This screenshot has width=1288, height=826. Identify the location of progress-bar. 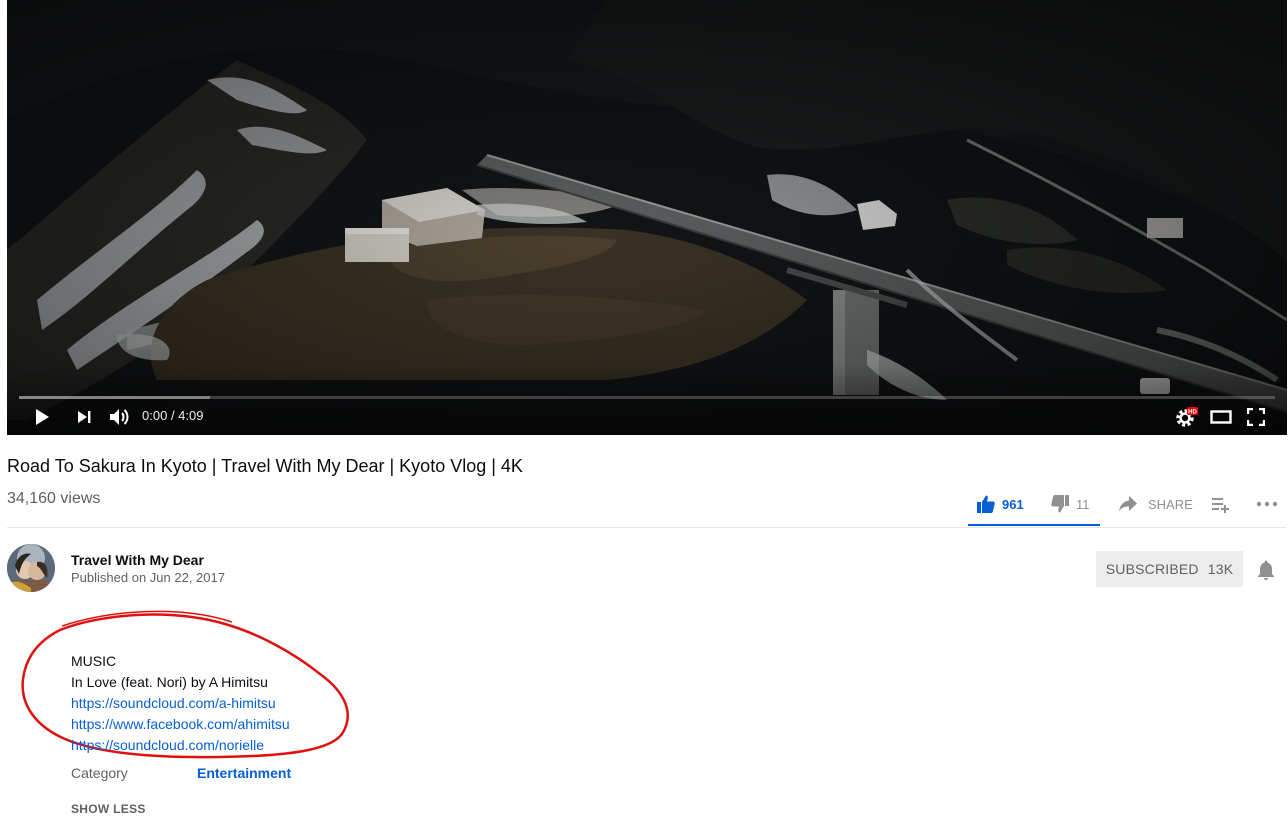
(647, 397).